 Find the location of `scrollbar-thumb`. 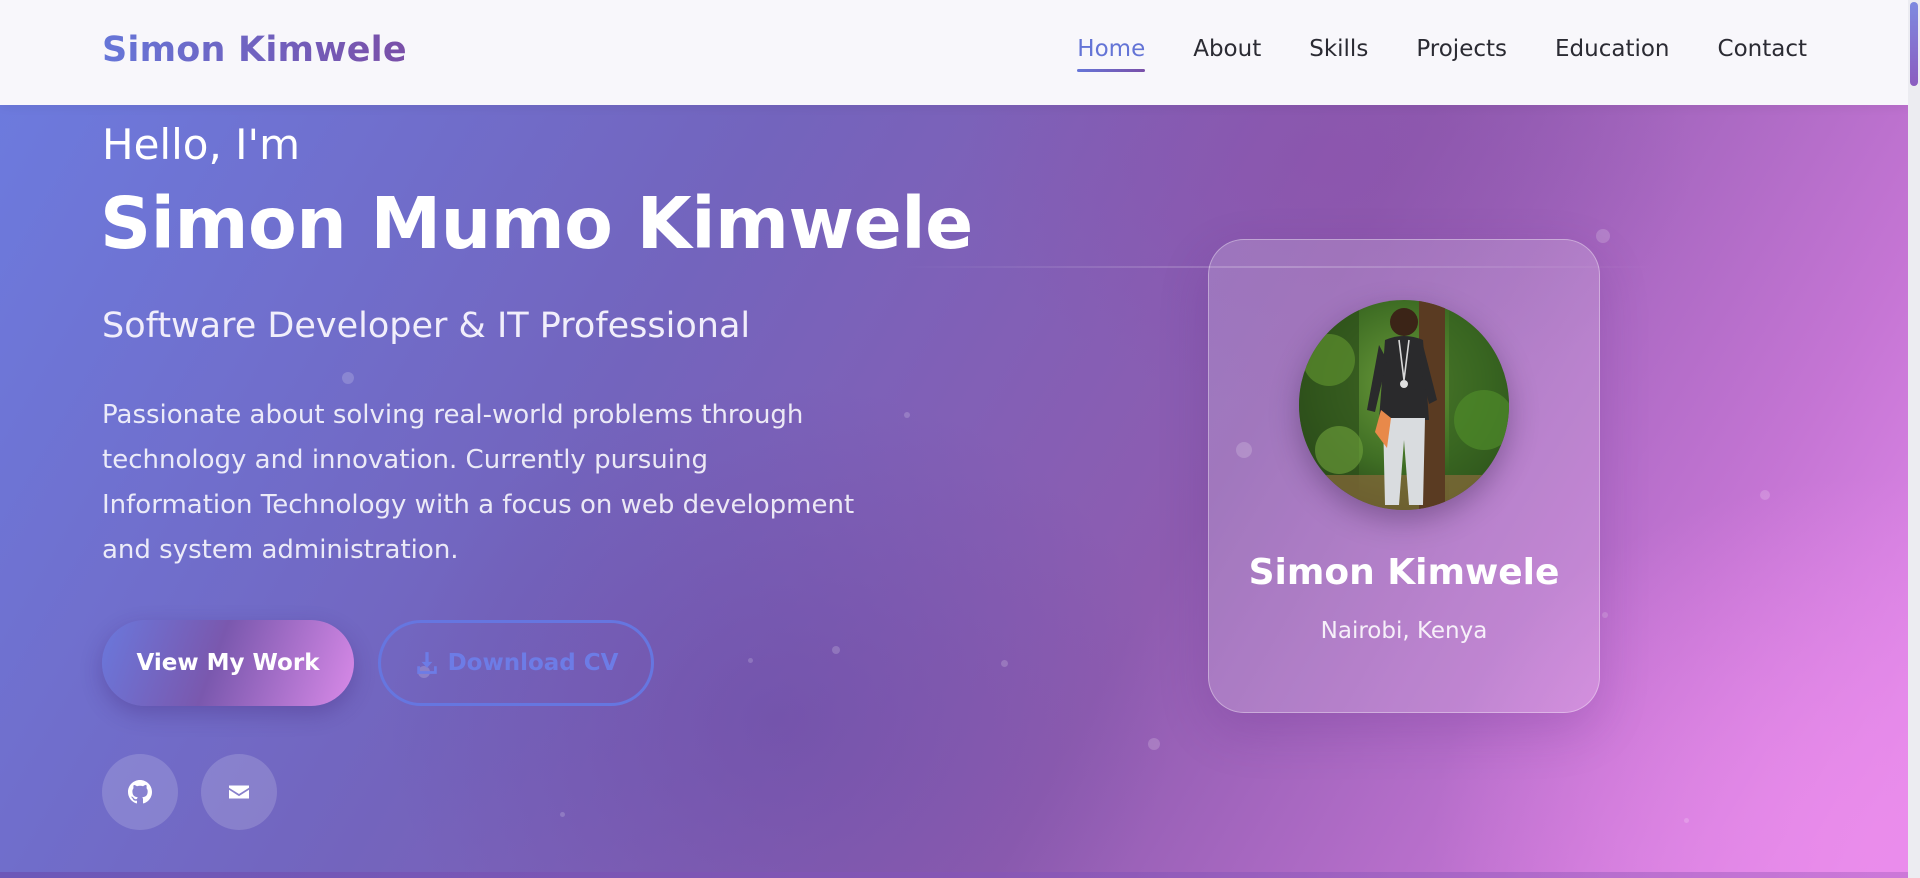

scrollbar-thumb is located at coordinates (1914, 44).